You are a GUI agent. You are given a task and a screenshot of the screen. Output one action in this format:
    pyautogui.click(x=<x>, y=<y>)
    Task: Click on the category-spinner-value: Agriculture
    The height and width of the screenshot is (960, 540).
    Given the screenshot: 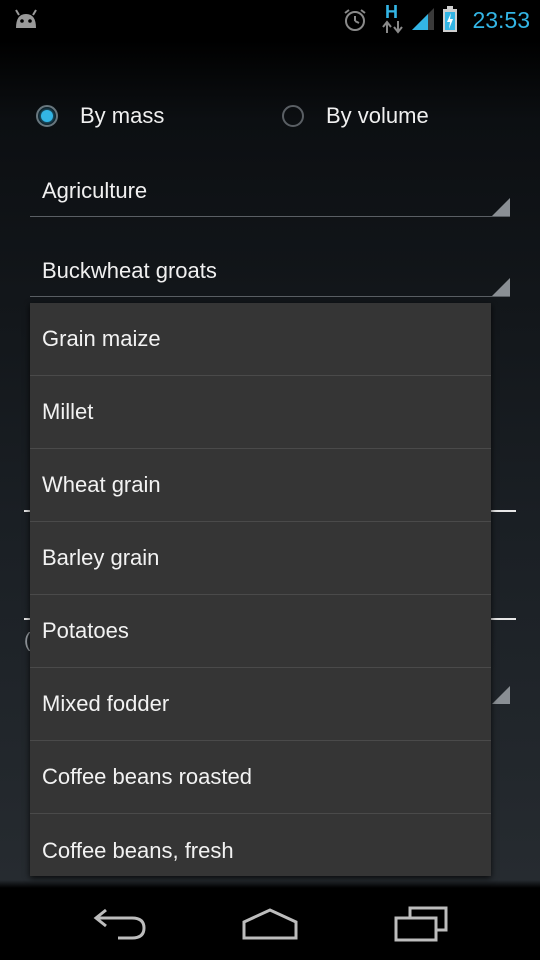 What is the action you would take?
    pyautogui.click(x=95, y=190)
    